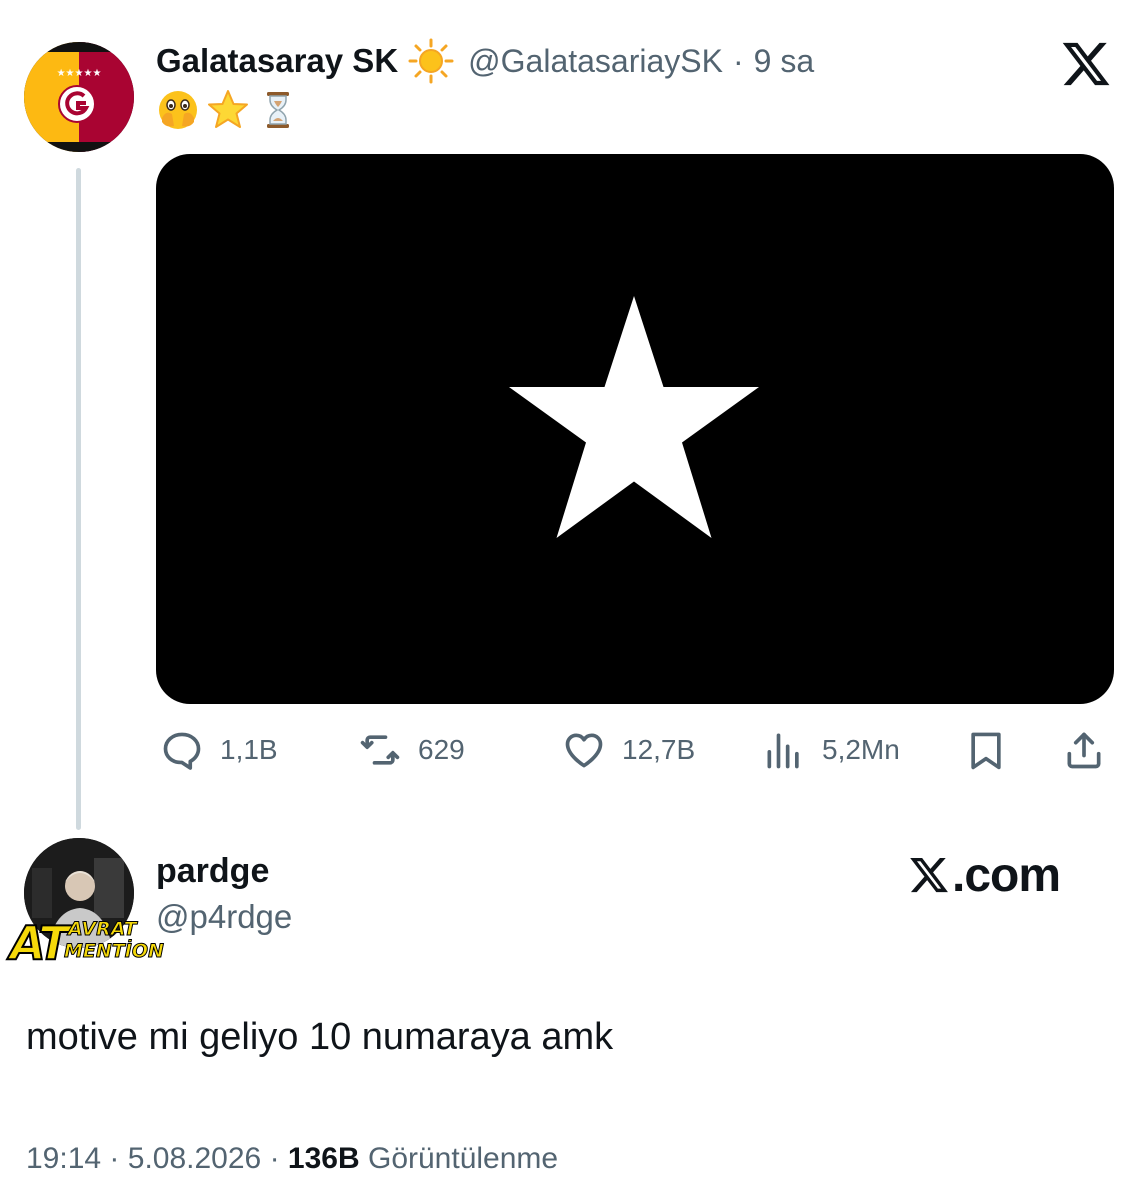  What do you see at coordinates (63, 1158) in the screenshot?
I see `tweet-time: 19:14` at bounding box center [63, 1158].